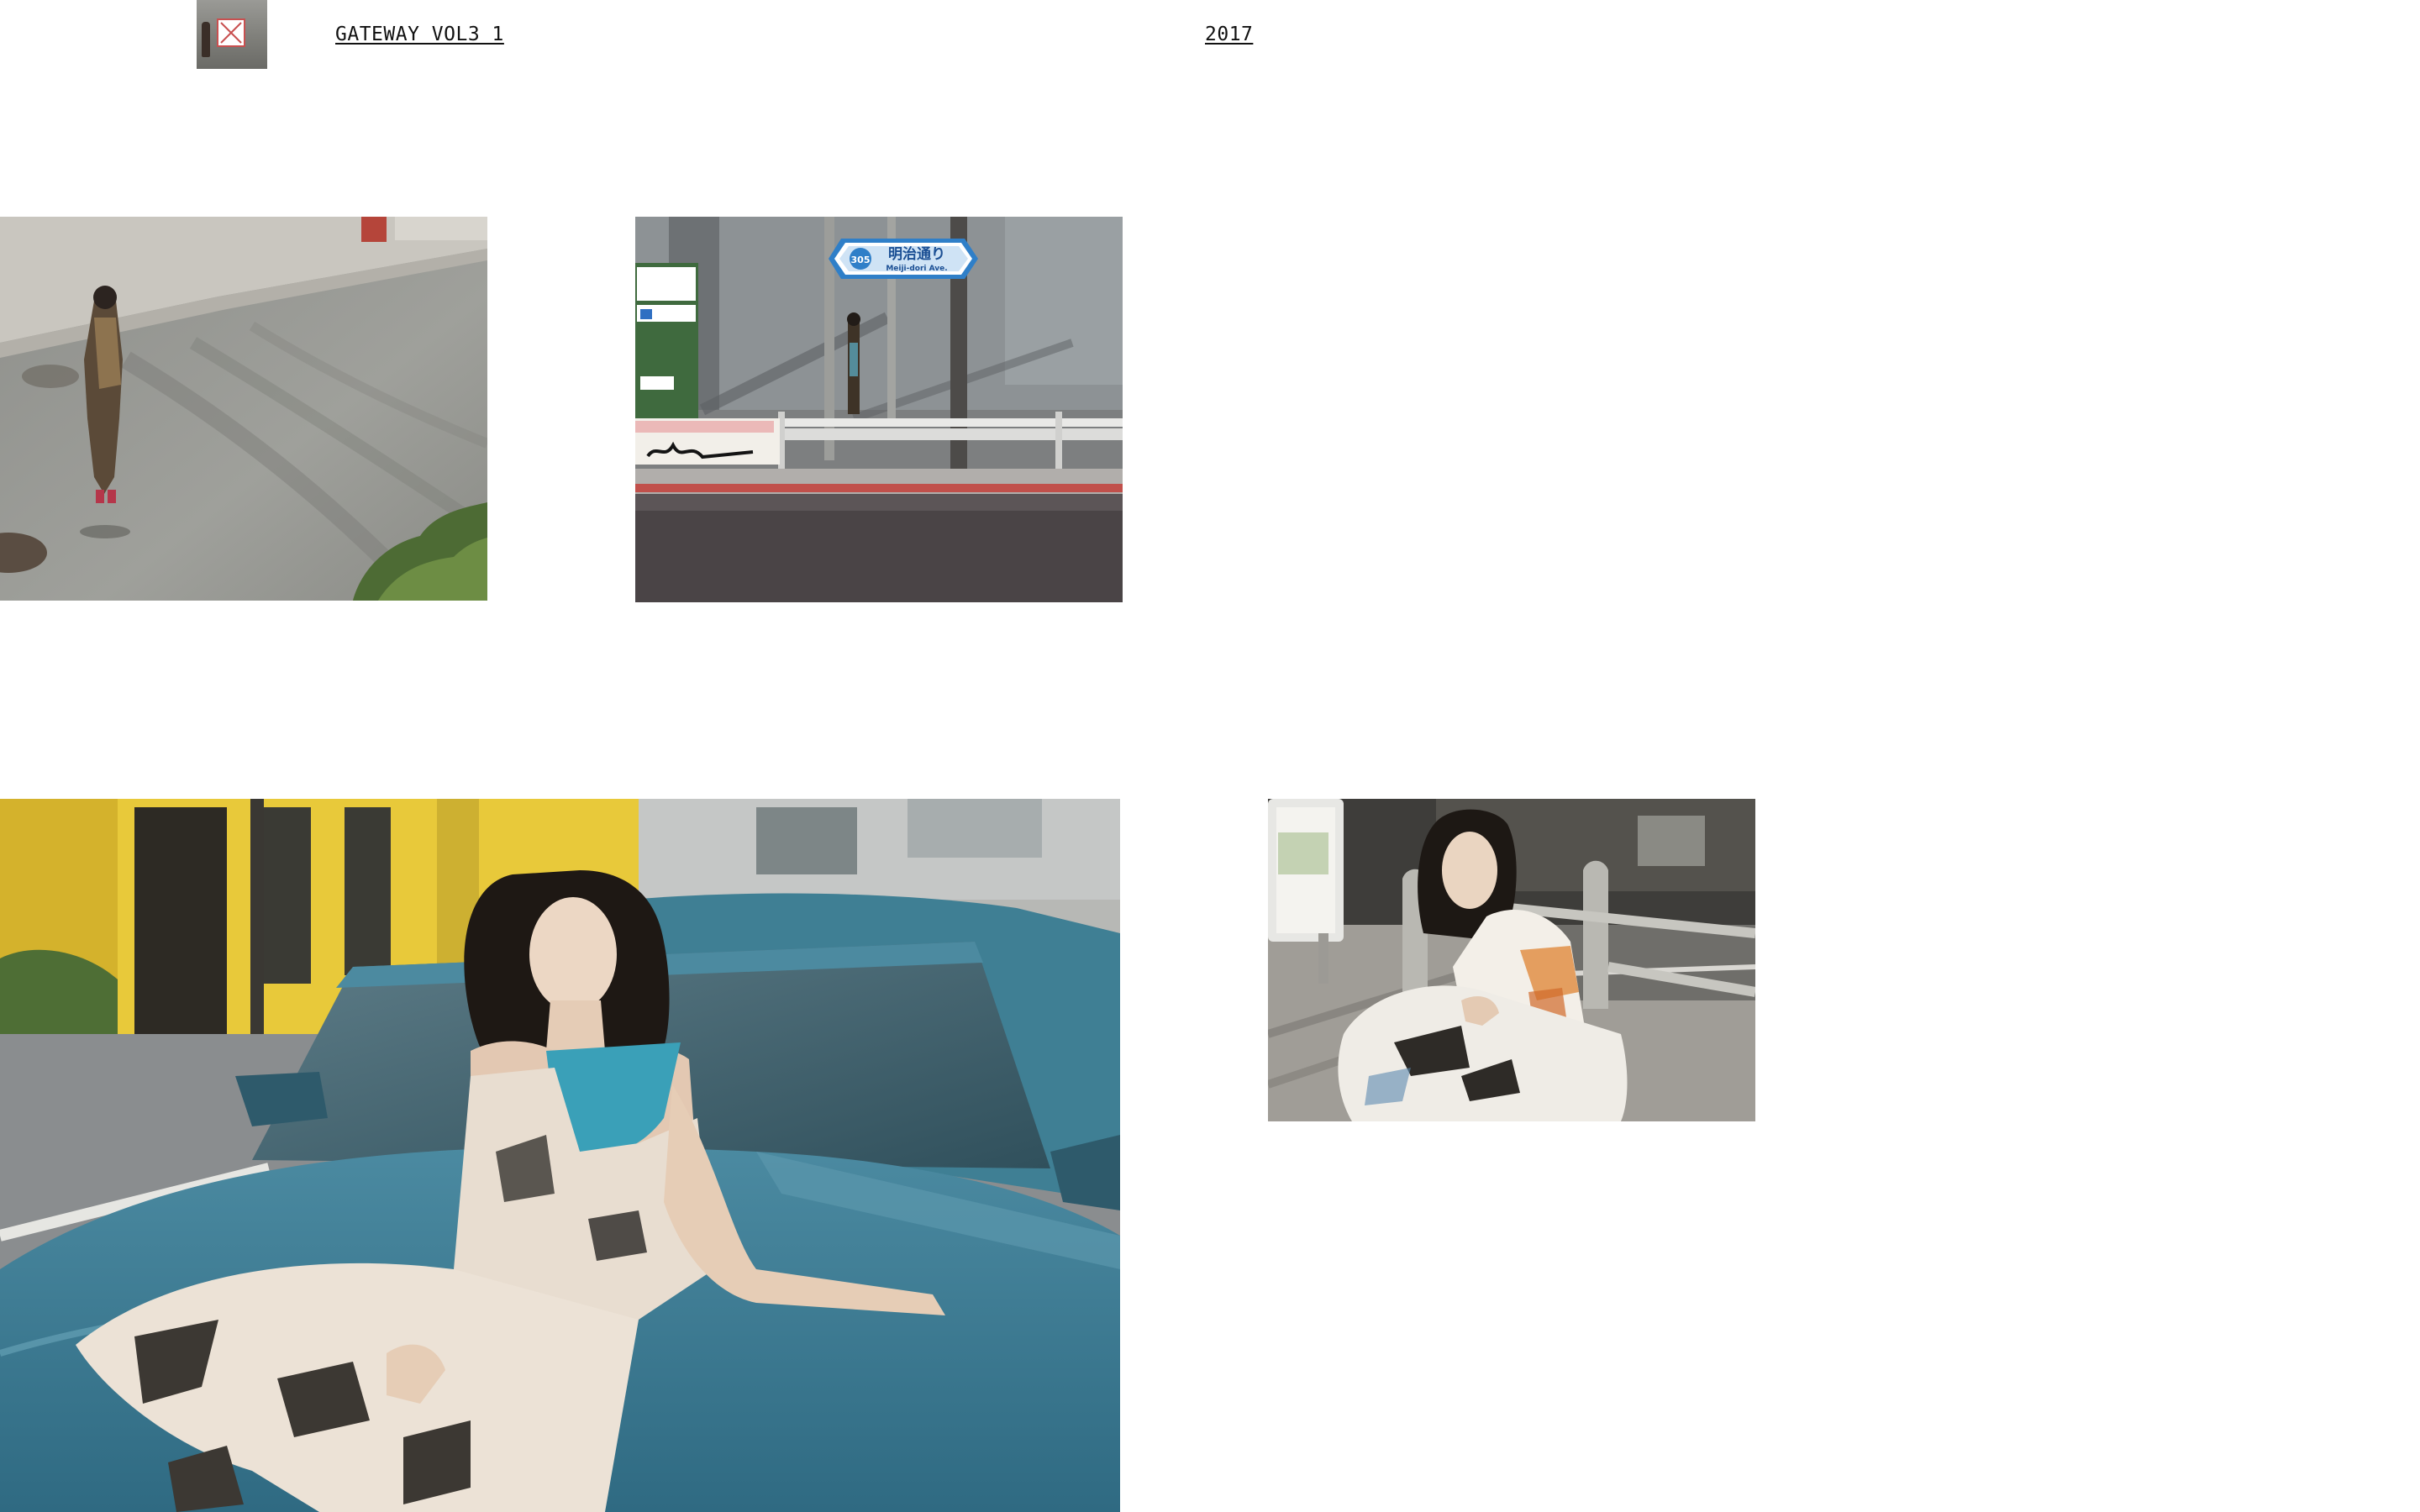  What do you see at coordinates (420, 34) in the screenshot?
I see `project-title-link: GATEWAY VOL3 1` at bounding box center [420, 34].